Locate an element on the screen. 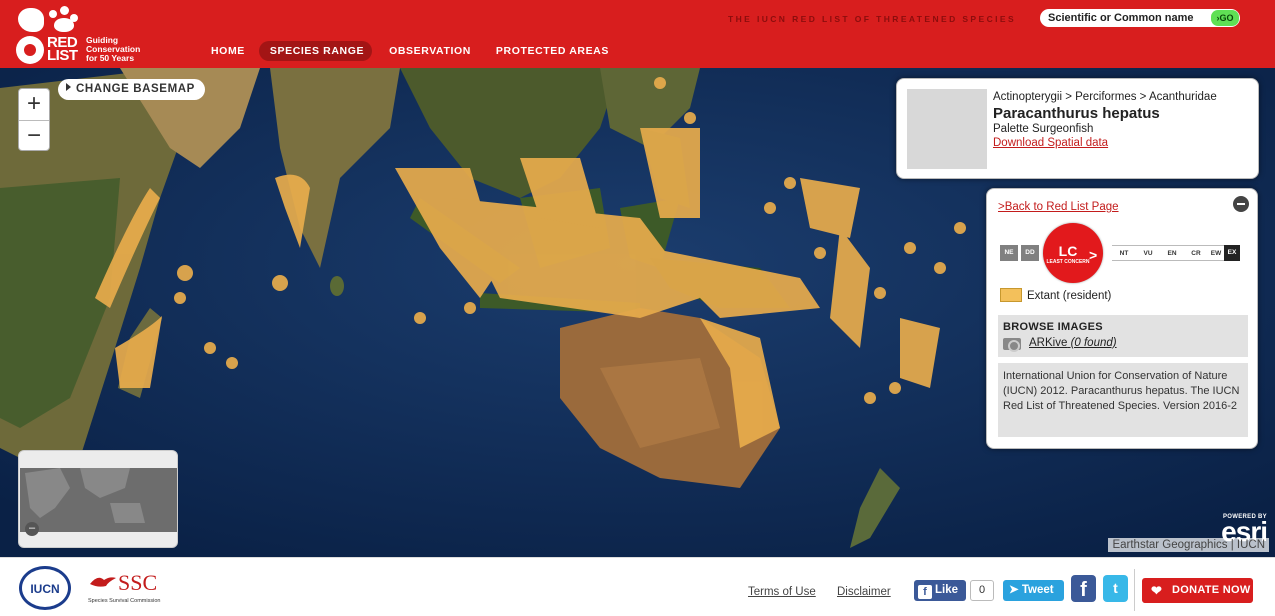 This screenshot has height=616, width=1275. arkive-count: (0 found) is located at coordinates (1093, 343).